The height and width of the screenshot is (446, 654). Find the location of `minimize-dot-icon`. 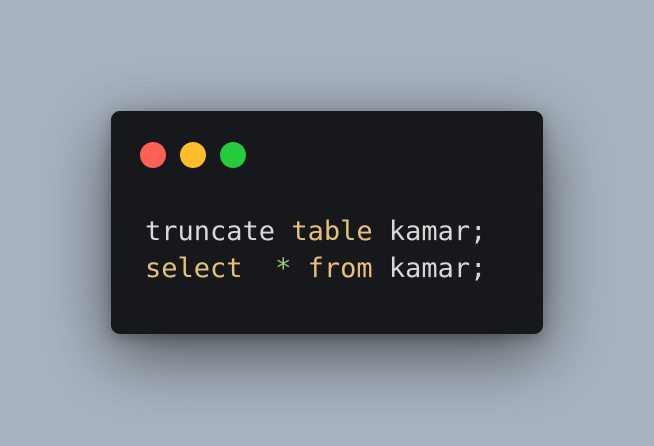

minimize-dot-icon is located at coordinates (193, 155).